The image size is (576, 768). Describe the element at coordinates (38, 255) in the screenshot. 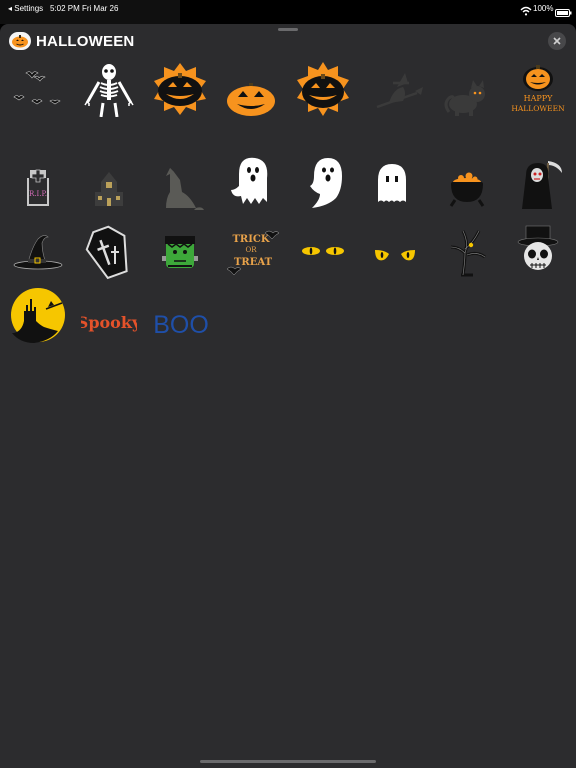

I see `sticker-witch-hat` at that location.